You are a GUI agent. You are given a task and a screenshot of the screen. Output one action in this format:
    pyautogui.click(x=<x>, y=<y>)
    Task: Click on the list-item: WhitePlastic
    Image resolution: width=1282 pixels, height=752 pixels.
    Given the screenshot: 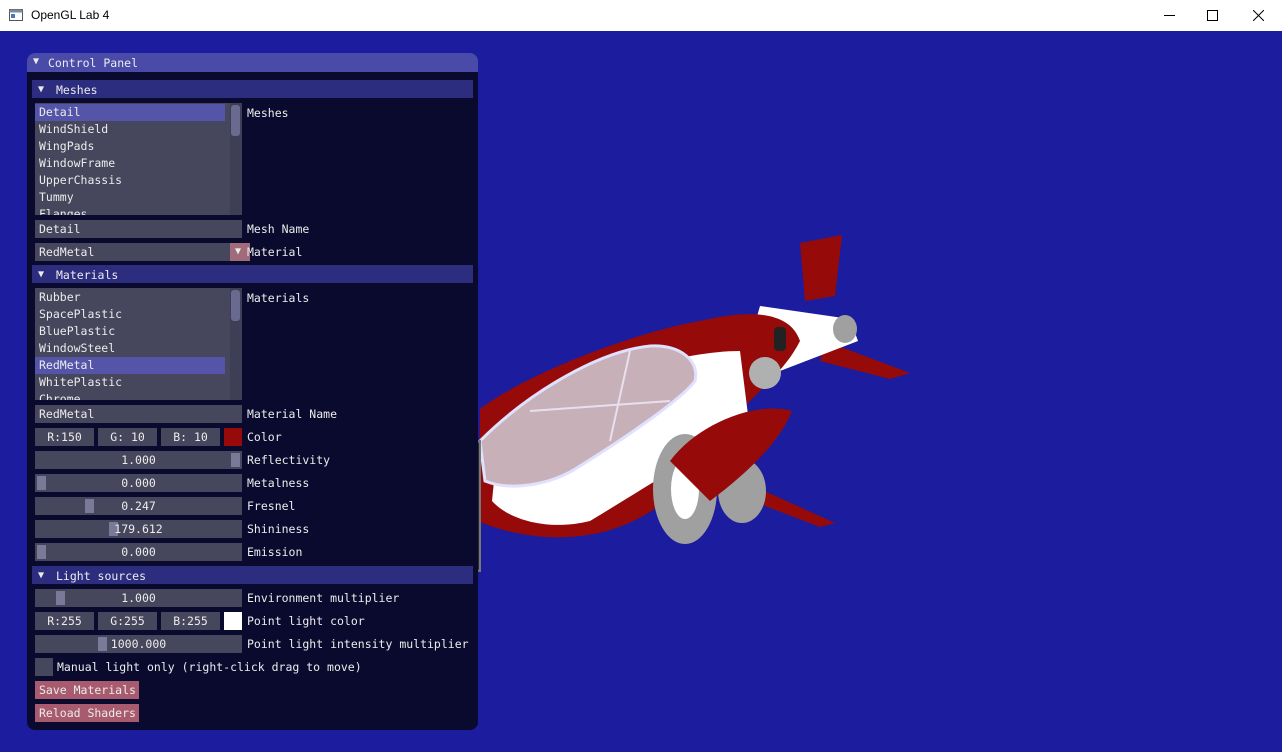 What is the action you would take?
    pyautogui.click(x=130, y=382)
    